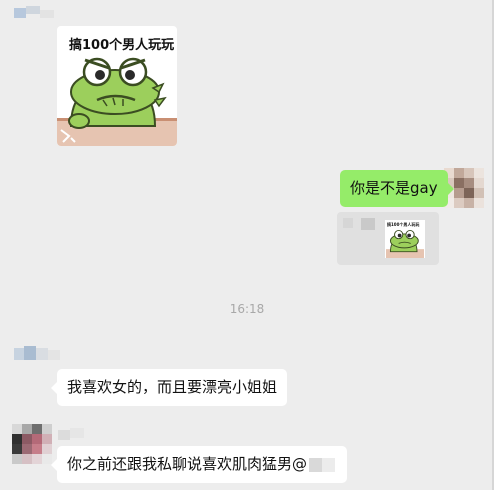 The height and width of the screenshot is (490, 494). I want to click on incoming-text-message-2: 你之前还跟我私聊说喜欢肌肉猛男@, so click(199, 464).